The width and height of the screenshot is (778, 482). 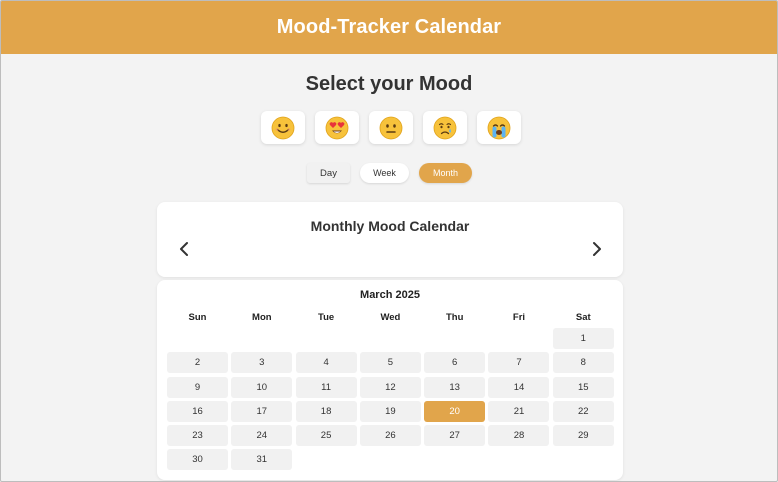 What do you see at coordinates (326, 317) in the screenshot?
I see `weekday-label: Tue` at bounding box center [326, 317].